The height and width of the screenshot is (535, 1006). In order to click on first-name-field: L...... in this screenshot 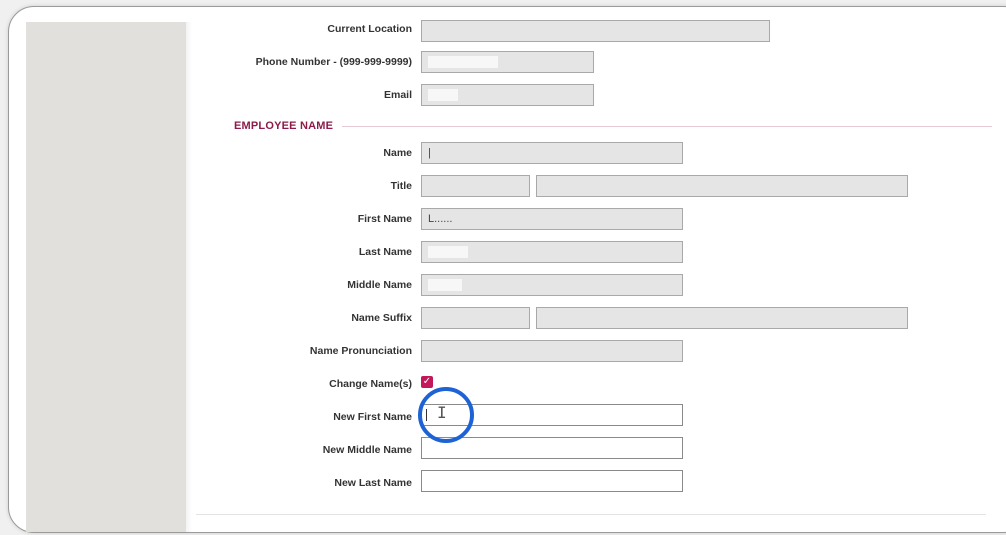, I will do `click(552, 219)`.